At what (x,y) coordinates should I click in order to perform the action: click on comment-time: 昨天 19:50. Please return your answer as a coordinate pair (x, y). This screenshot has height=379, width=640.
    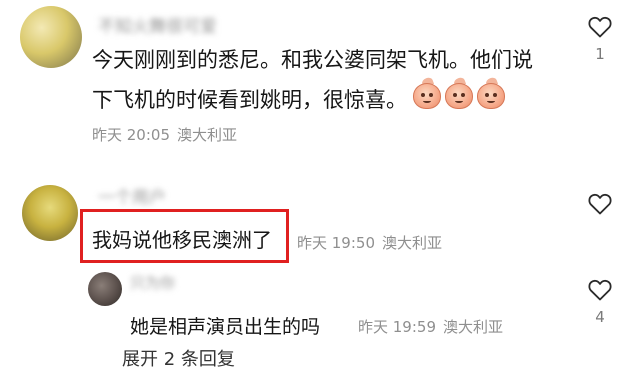
    Looking at the image, I should click on (336, 243).